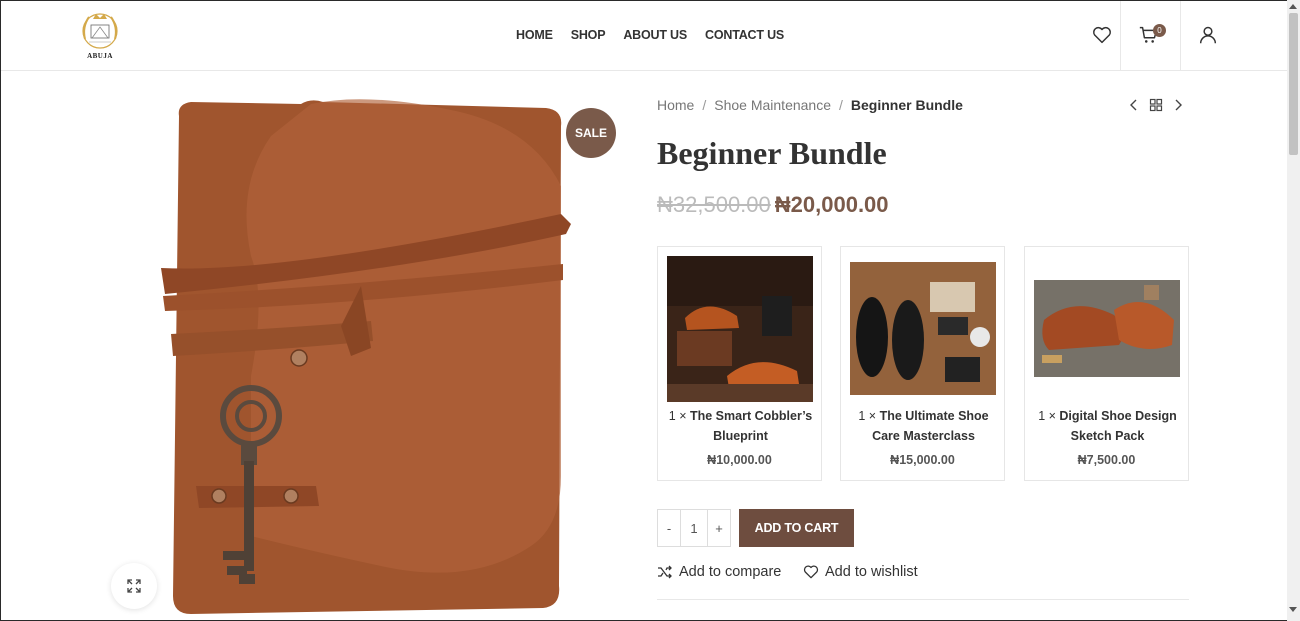 This screenshot has width=1300, height=621. I want to click on nav-about-us: ABOUT US, so click(655, 35).